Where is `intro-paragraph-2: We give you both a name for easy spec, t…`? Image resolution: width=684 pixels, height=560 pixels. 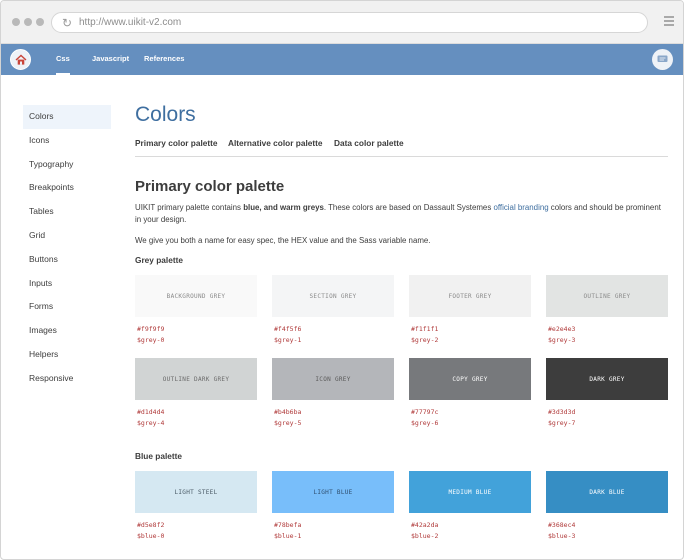 intro-paragraph-2: We give you both a name for easy spec, t… is located at coordinates (283, 240).